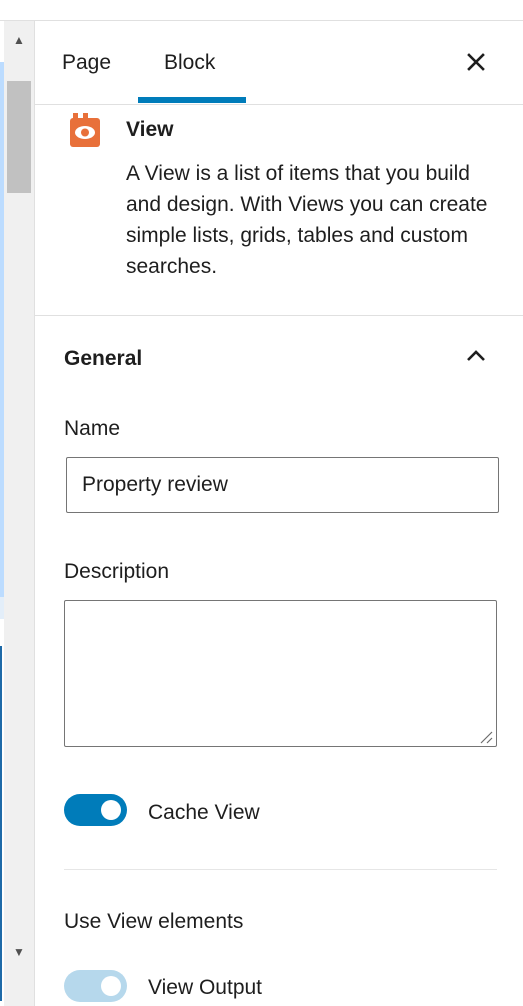 The height and width of the screenshot is (1006, 523). What do you see at coordinates (19, 137) in the screenshot?
I see `scrollbar-thumb` at bounding box center [19, 137].